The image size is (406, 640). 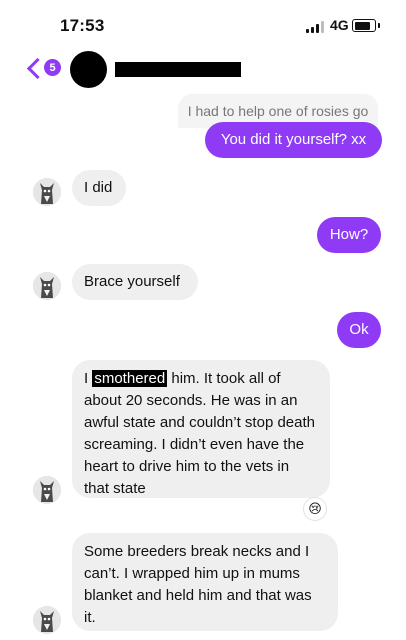 I want to click on message-incoming: Brace yourself, so click(x=135, y=282).